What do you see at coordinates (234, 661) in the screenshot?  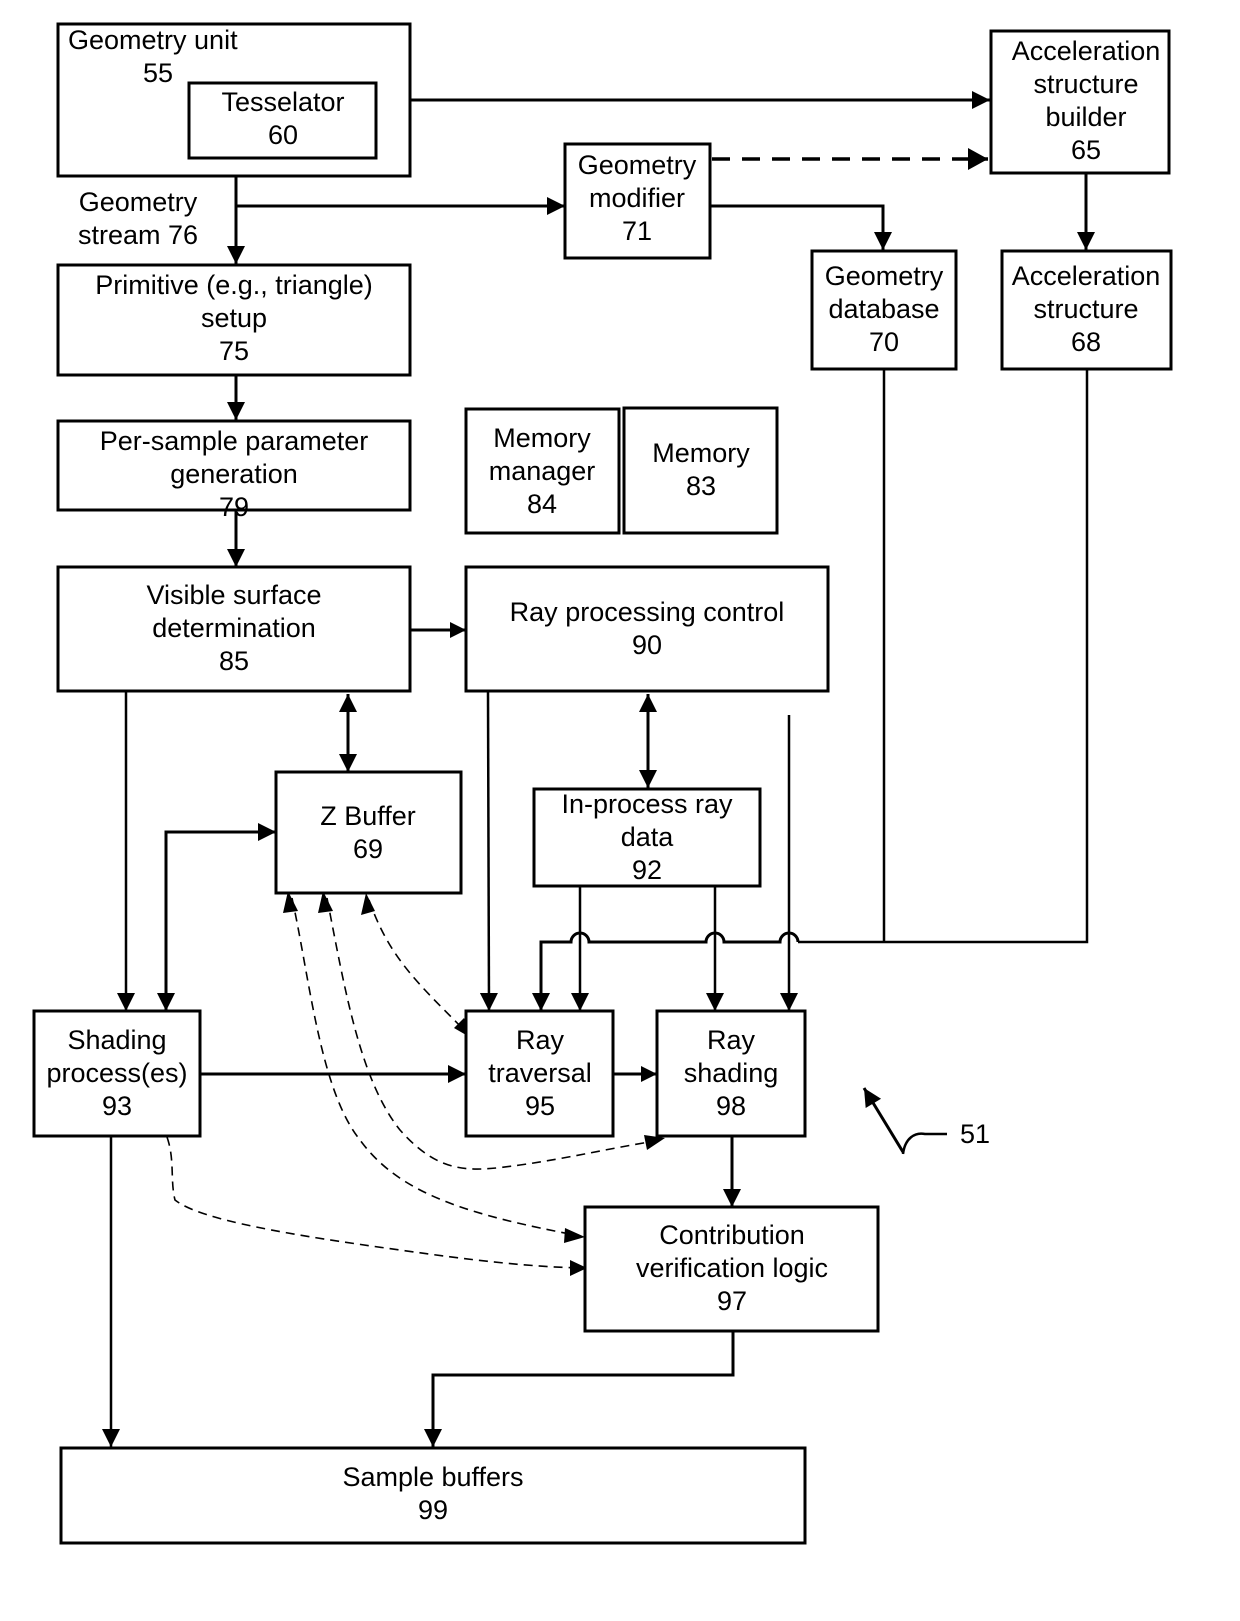 I see `visible-surface-number: 85` at bounding box center [234, 661].